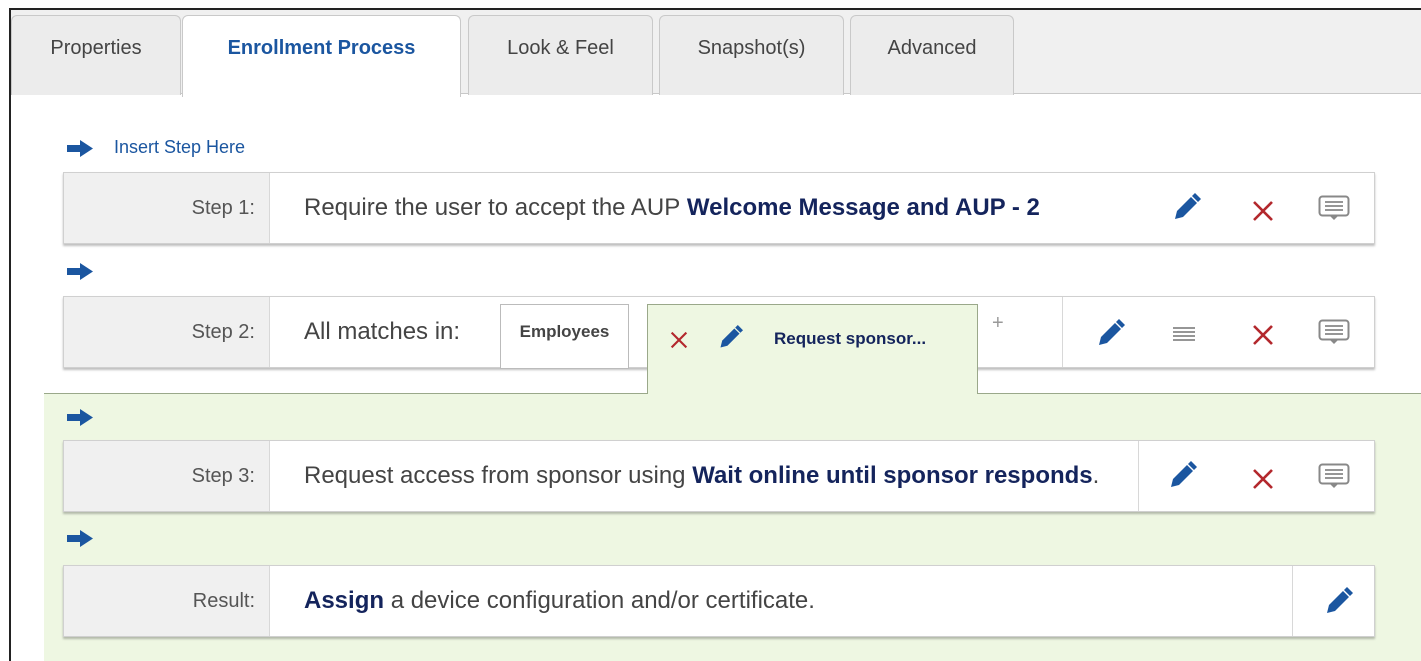 This screenshot has width=1421, height=661. I want to click on step-label: Step 1:, so click(167, 208).